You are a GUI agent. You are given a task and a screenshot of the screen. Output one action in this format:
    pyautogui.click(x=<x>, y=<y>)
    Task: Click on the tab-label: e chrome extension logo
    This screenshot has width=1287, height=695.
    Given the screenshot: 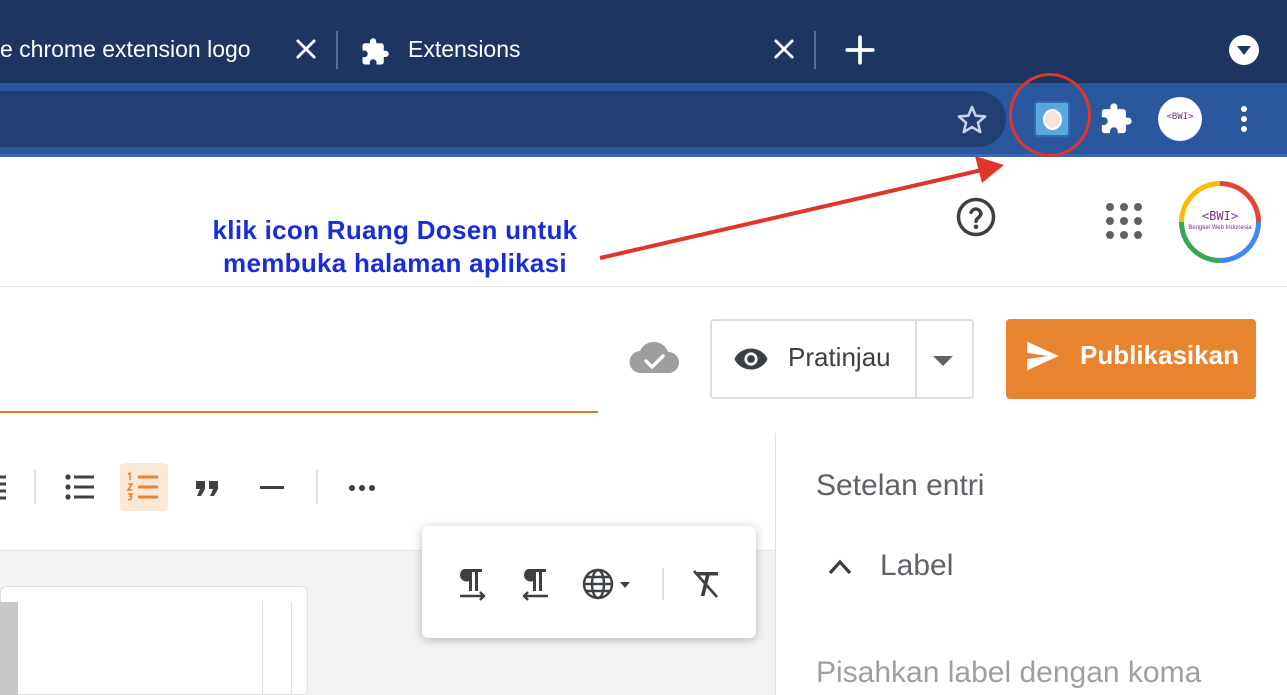 What is the action you would take?
    pyautogui.click(x=125, y=49)
    